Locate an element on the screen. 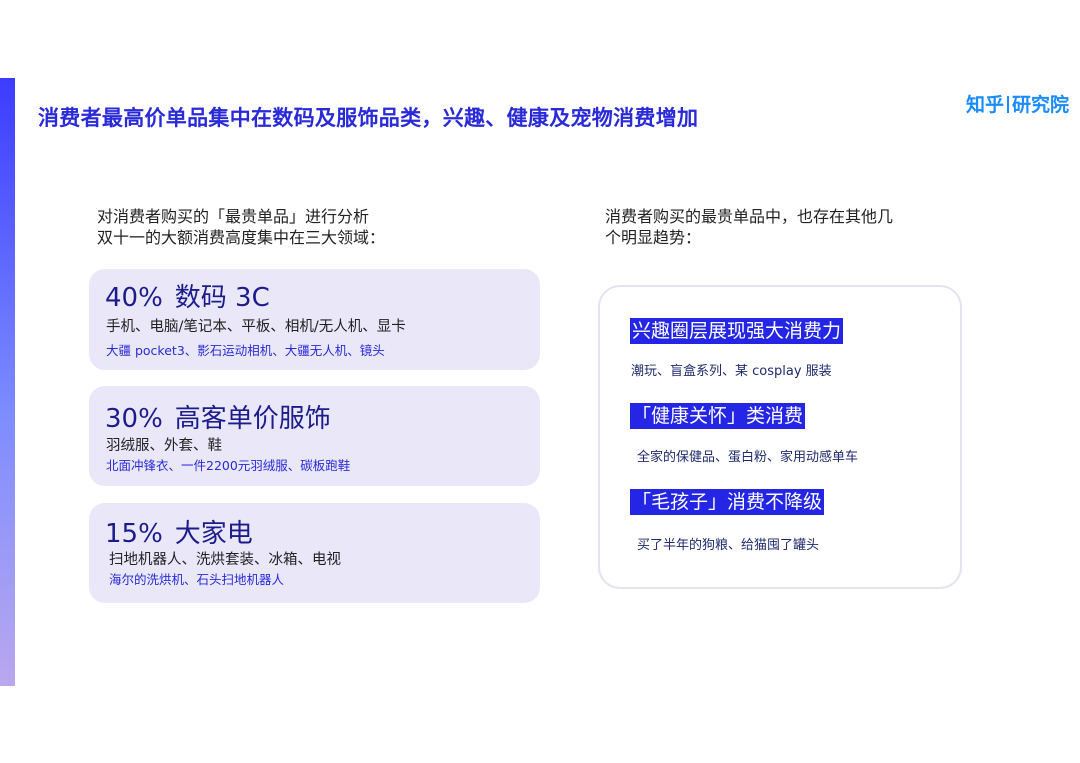  zhihu-research-logo: 知乎 研究院 is located at coordinates (1017, 103).